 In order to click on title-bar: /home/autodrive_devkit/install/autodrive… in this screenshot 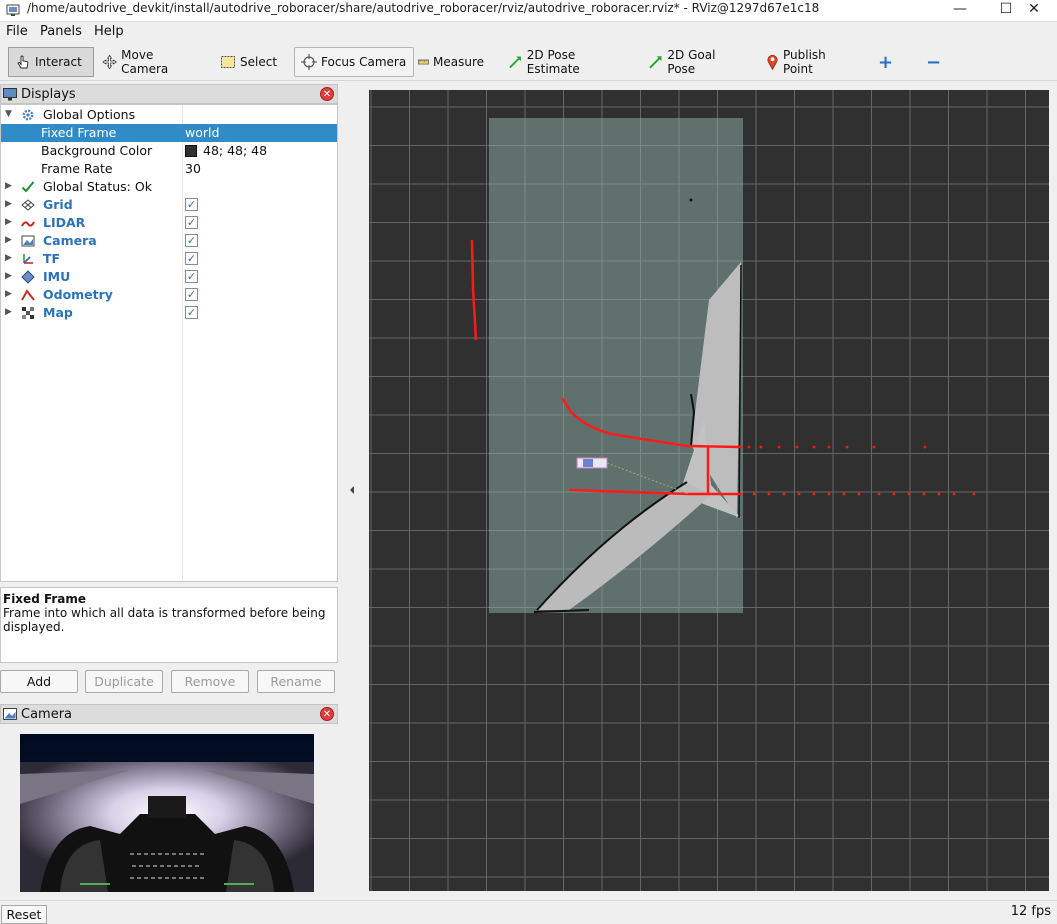, I will do `click(528, 11)`.